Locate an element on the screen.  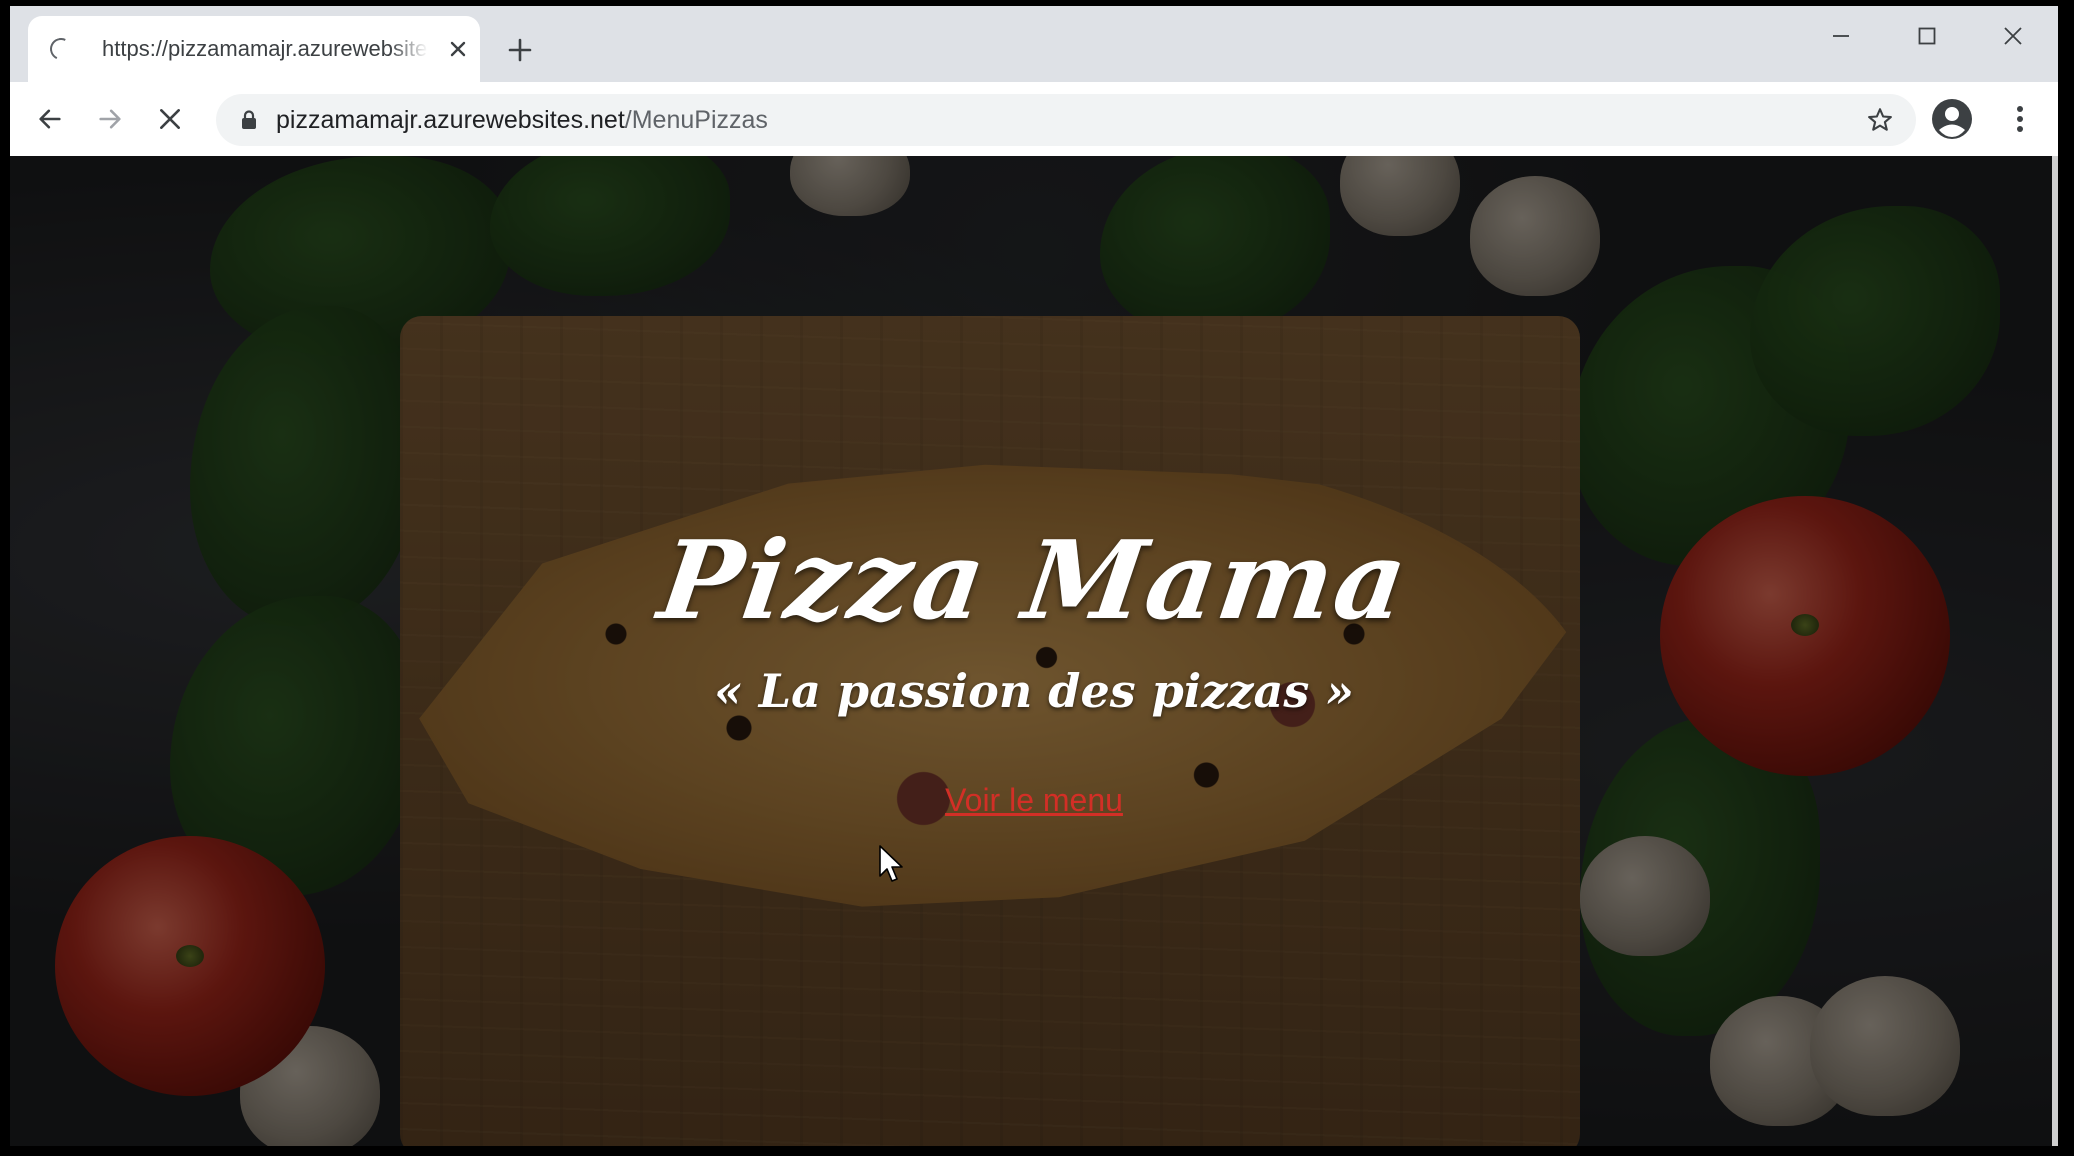
url-host: pizzamamajr.azurewebsites.net is located at coordinates (450, 119).